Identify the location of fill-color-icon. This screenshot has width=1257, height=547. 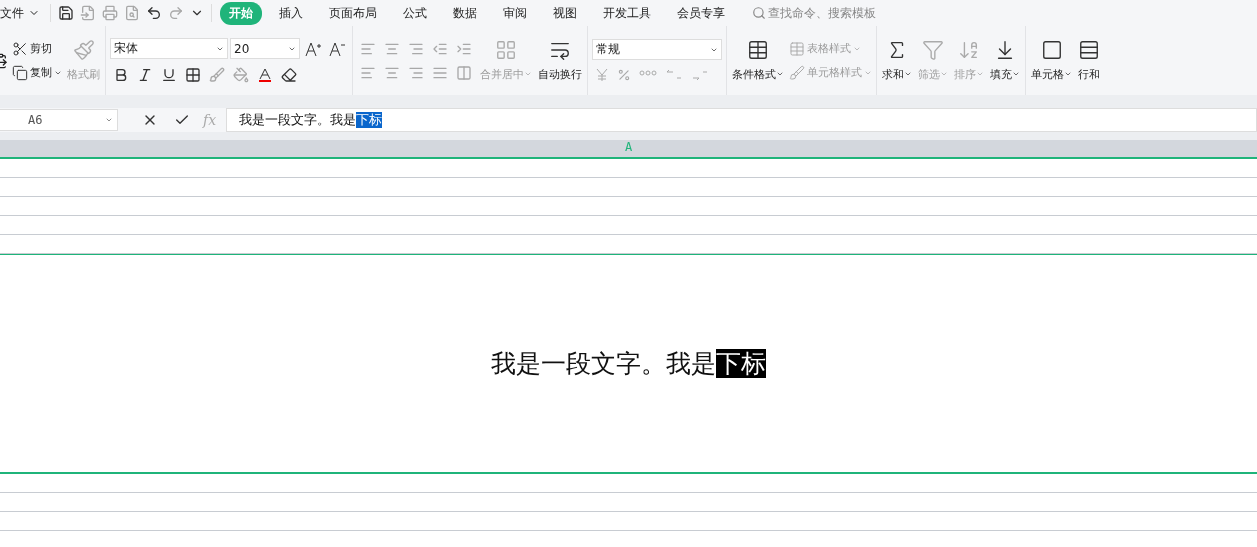
(241, 75).